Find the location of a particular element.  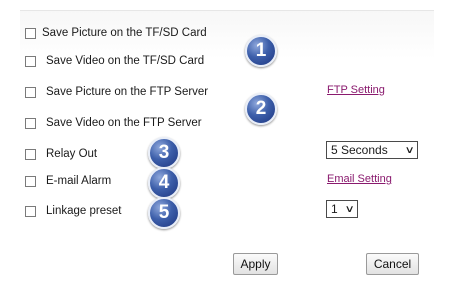

option-save-video-ftp: Save Video on the FTP Server is located at coordinates (113, 123).